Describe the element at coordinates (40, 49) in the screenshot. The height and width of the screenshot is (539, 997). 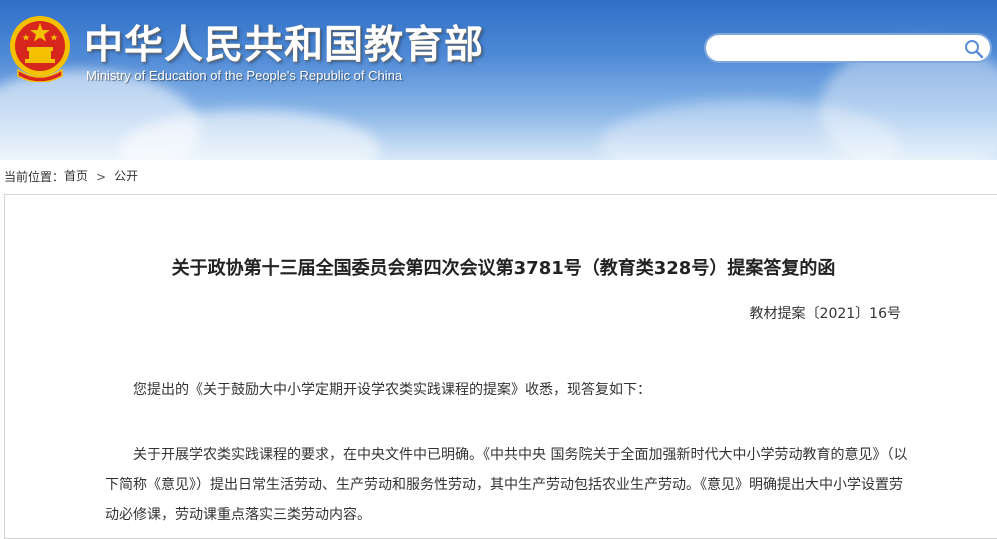
I see `national-emblem-icon` at that location.